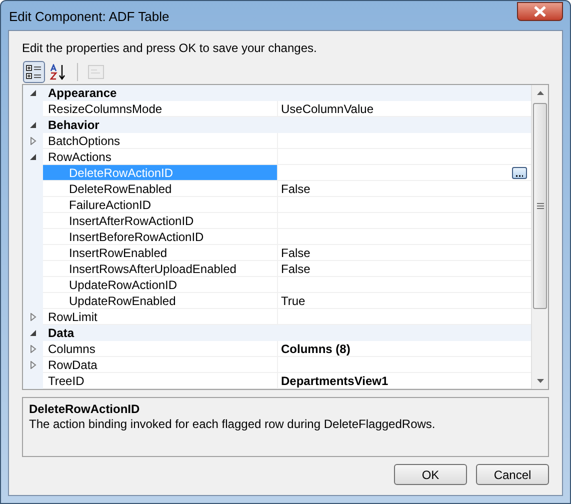 Image resolution: width=571 pixels, height=504 pixels. I want to click on dialog-button: OK, so click(430, 474).